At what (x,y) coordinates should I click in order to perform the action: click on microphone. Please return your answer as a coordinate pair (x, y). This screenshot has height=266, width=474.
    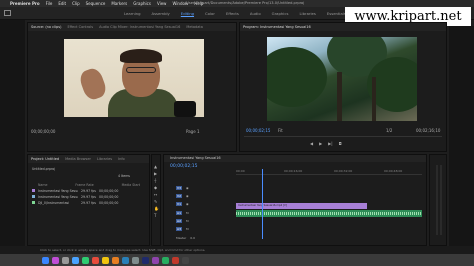
    Looking at the image, I should click on (185, 109).